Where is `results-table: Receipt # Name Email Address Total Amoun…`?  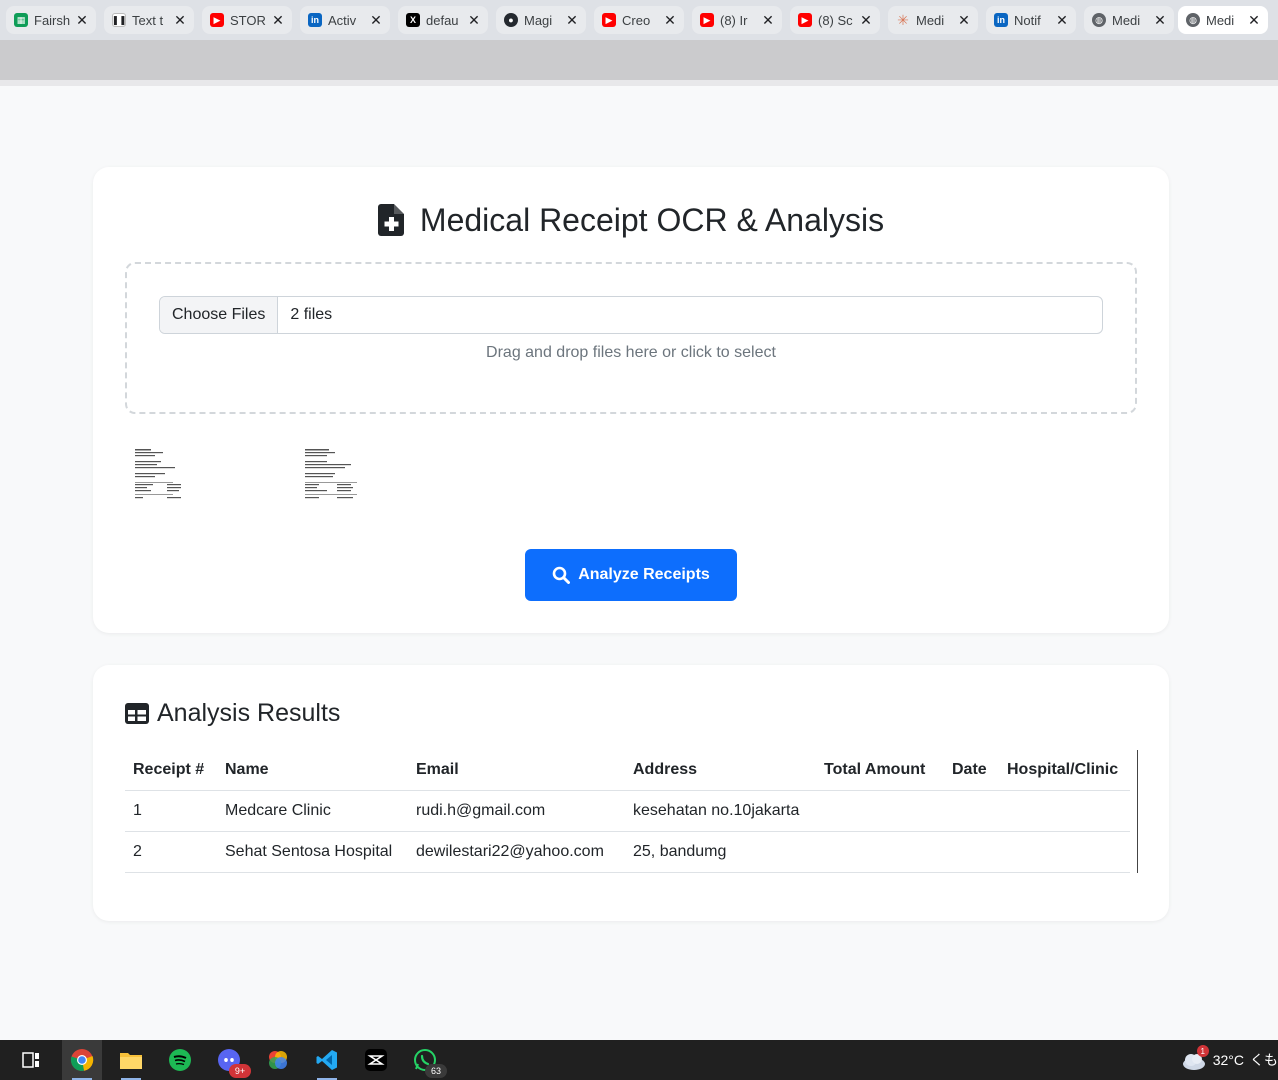
results-table: Receipt # Name Email Address Total Amoun… is located at coordinates (627, 811).